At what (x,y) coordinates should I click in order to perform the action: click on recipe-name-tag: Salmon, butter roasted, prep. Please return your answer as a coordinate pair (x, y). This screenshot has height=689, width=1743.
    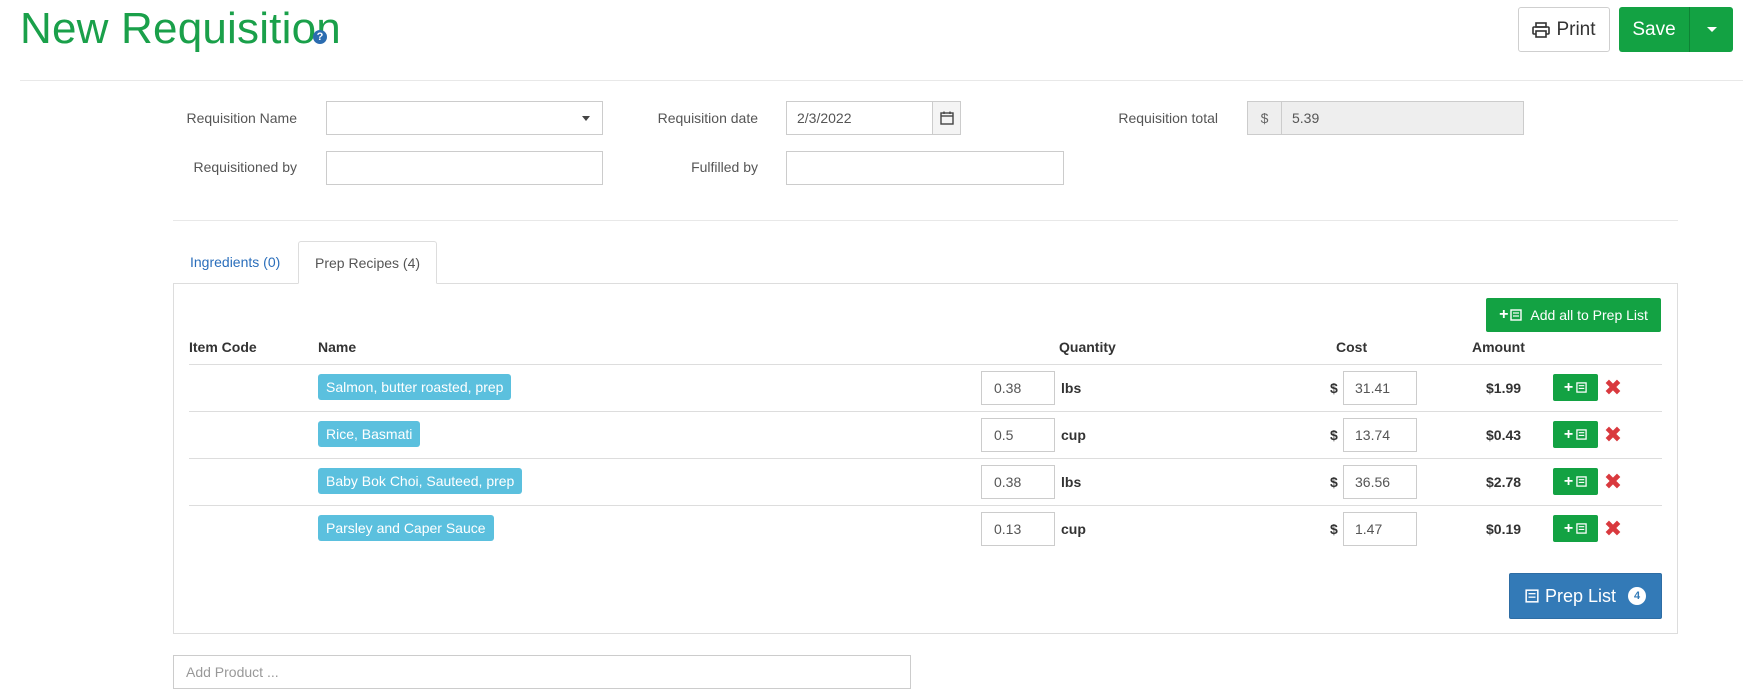
    Looking at the image, I should click on (415, 387).